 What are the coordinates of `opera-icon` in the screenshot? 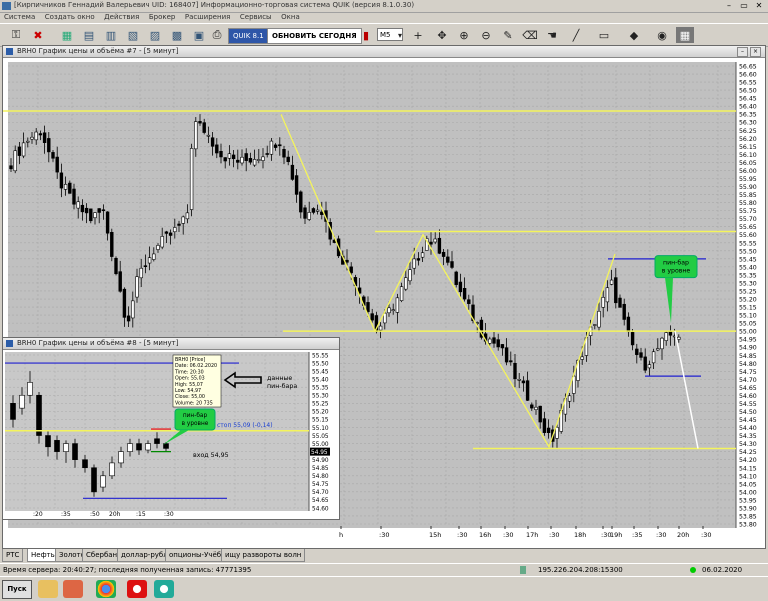 It's located at (137, 589).